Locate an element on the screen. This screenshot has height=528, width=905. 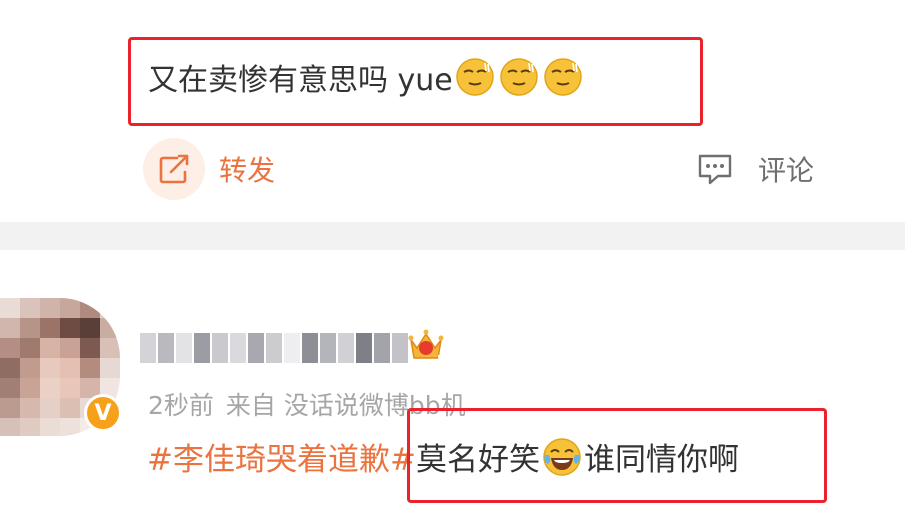
post2-text: #李佳琦哭着道歉# 莫名好笑 谁同情你啊 is located at coordinates (443, 456).